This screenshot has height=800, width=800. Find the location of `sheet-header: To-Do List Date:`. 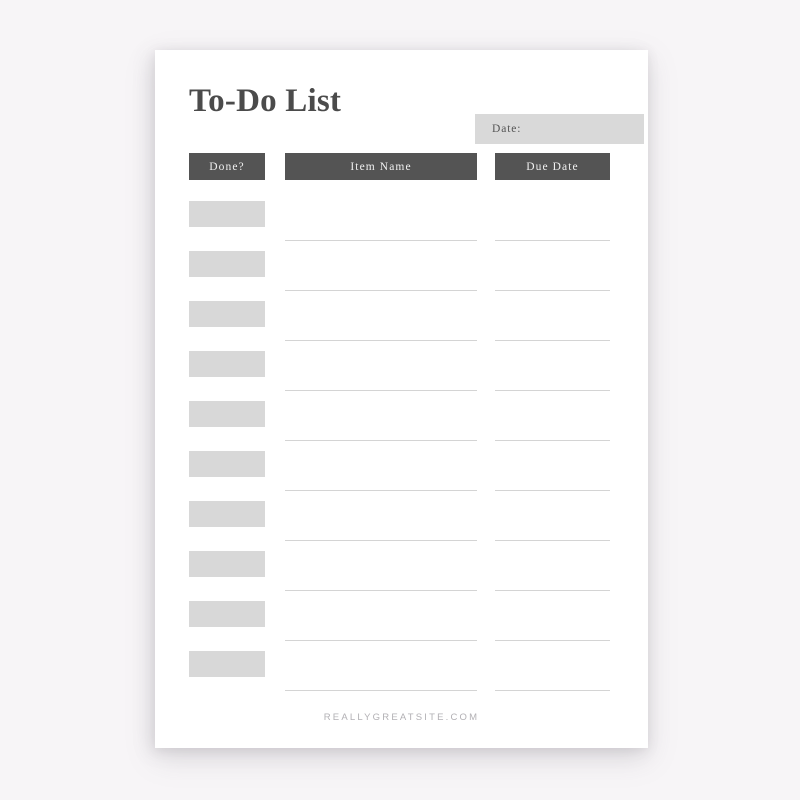

sheet-header: To-Do List Date: is located at coordinates (416, 111).